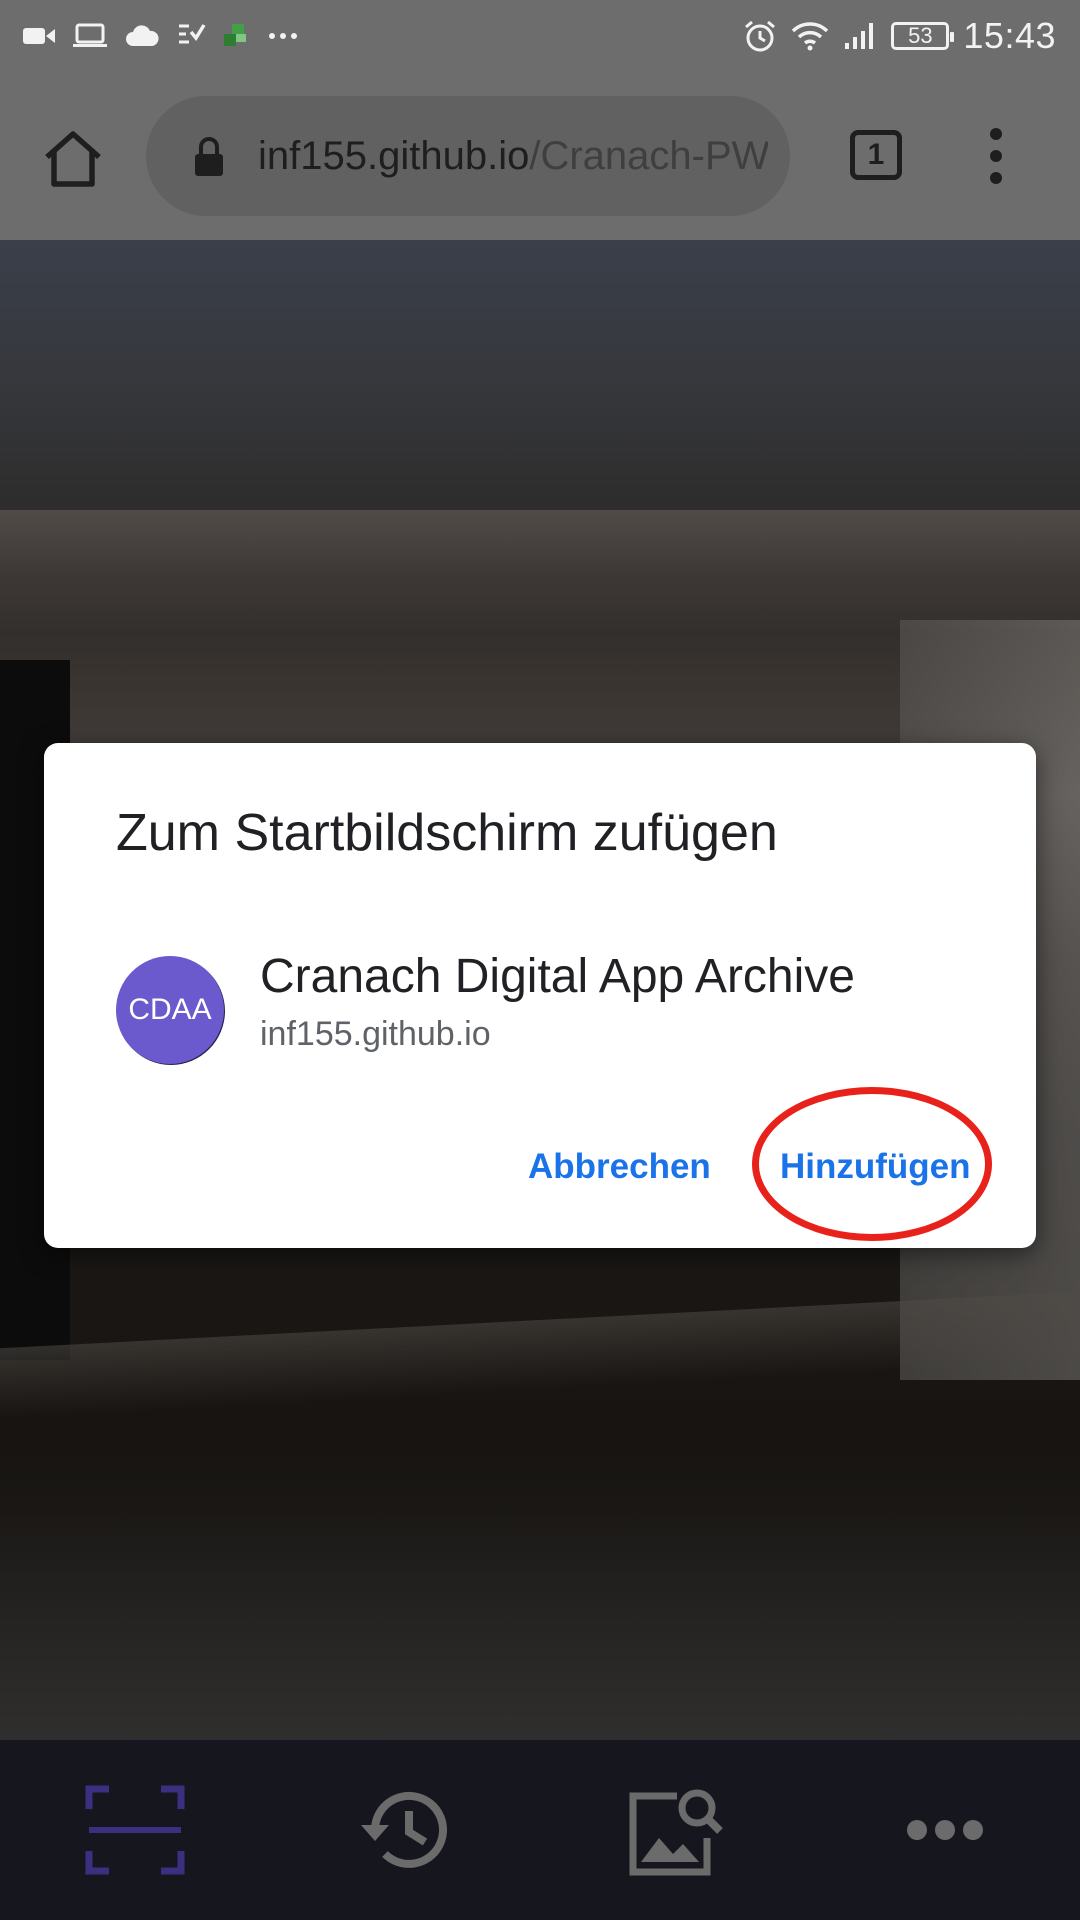  I want to click on cancel-button: Abbrechen, so click(619, 1167).